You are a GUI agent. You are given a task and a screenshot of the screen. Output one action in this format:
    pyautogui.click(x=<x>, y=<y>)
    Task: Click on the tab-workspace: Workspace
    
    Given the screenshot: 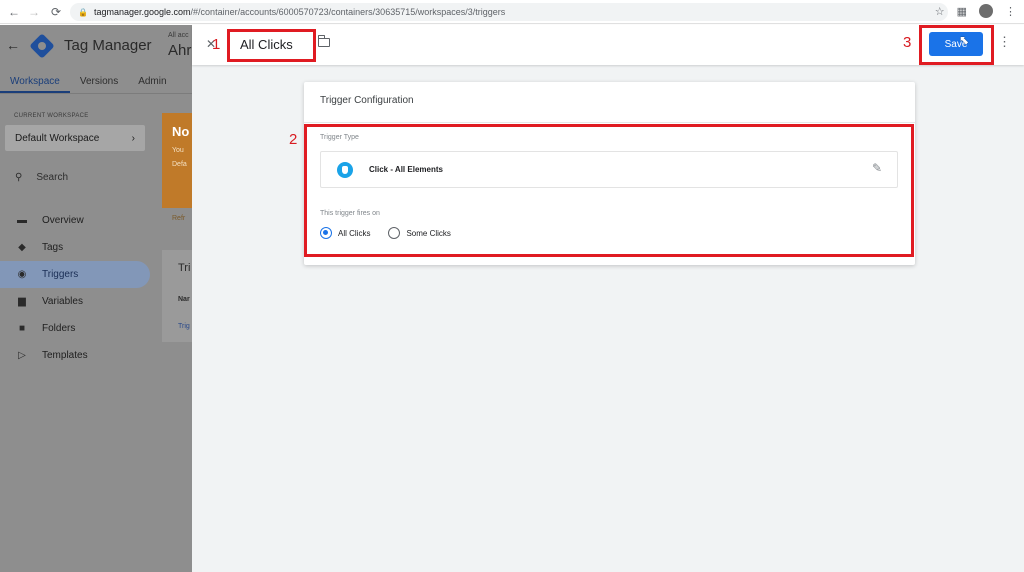 What is the action you would take?
    pyautogui.click(x=35, y=81)
    